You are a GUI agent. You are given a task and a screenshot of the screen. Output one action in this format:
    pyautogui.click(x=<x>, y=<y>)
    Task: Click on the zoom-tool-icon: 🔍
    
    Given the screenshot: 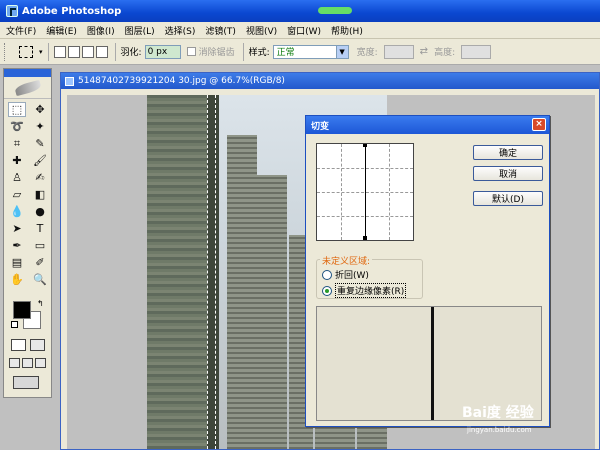 What is the action you would take?
    pyautogui.click(x=40, y=279)
    